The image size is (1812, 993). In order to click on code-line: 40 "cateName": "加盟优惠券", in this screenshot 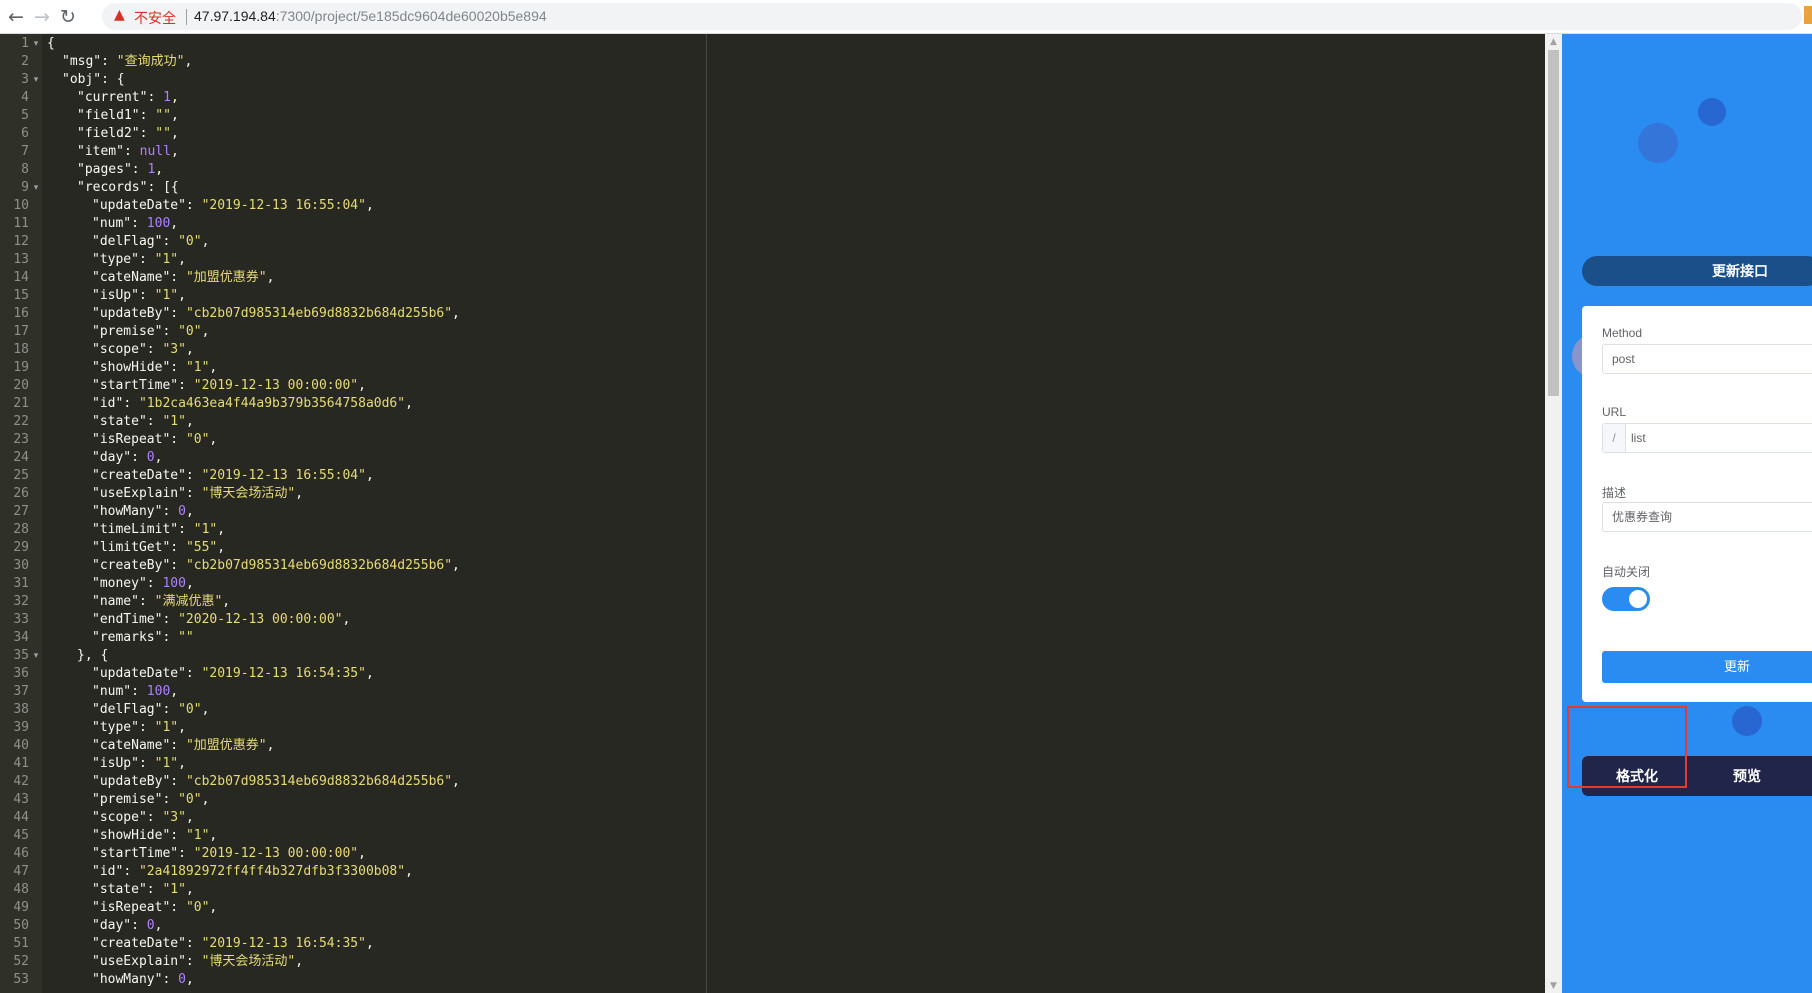, I will do `click(772, 746)`.